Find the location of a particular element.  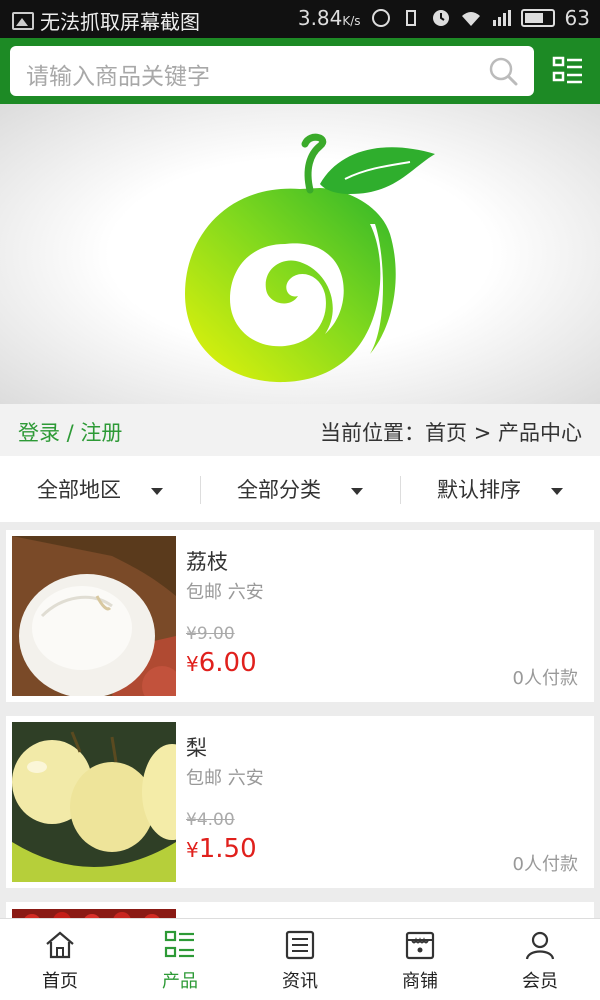

tab-label: 会员 is located at coordinates (540, 981).